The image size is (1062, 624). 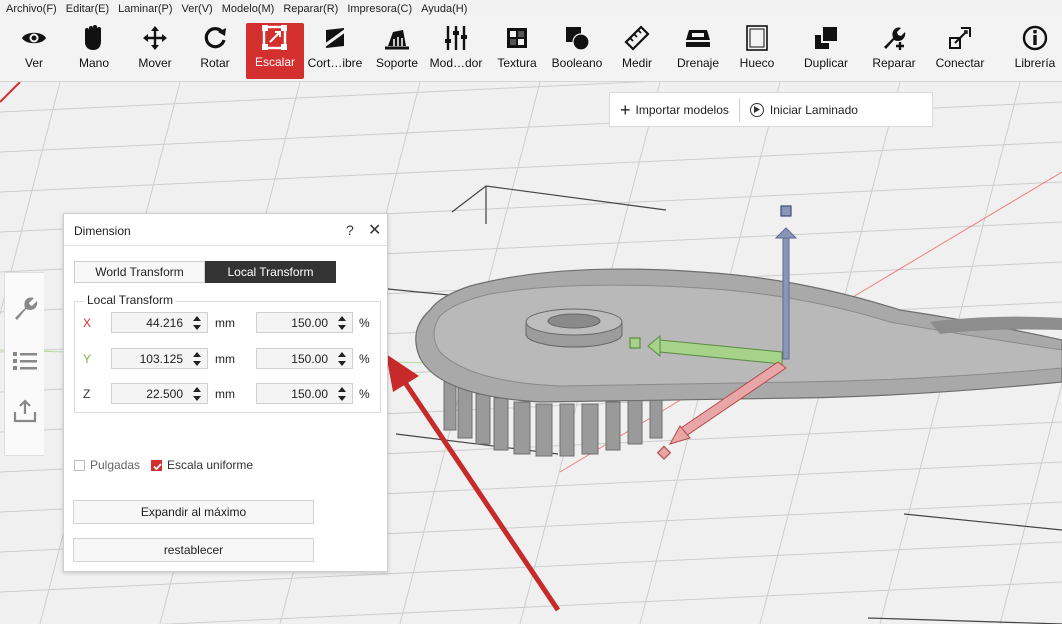 What do you see at coordinates (757, 63) in the screenshot?
I see `tool-label: Hueco` at bounding box center [757, 63].